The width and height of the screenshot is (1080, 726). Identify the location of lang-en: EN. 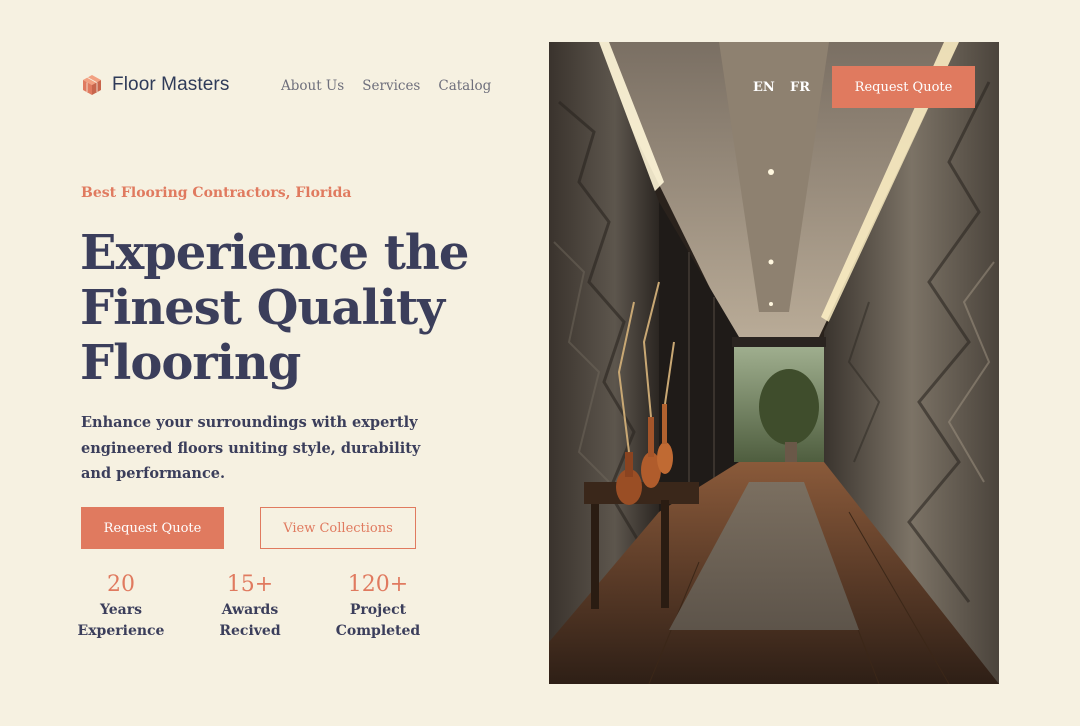
(764, 87).